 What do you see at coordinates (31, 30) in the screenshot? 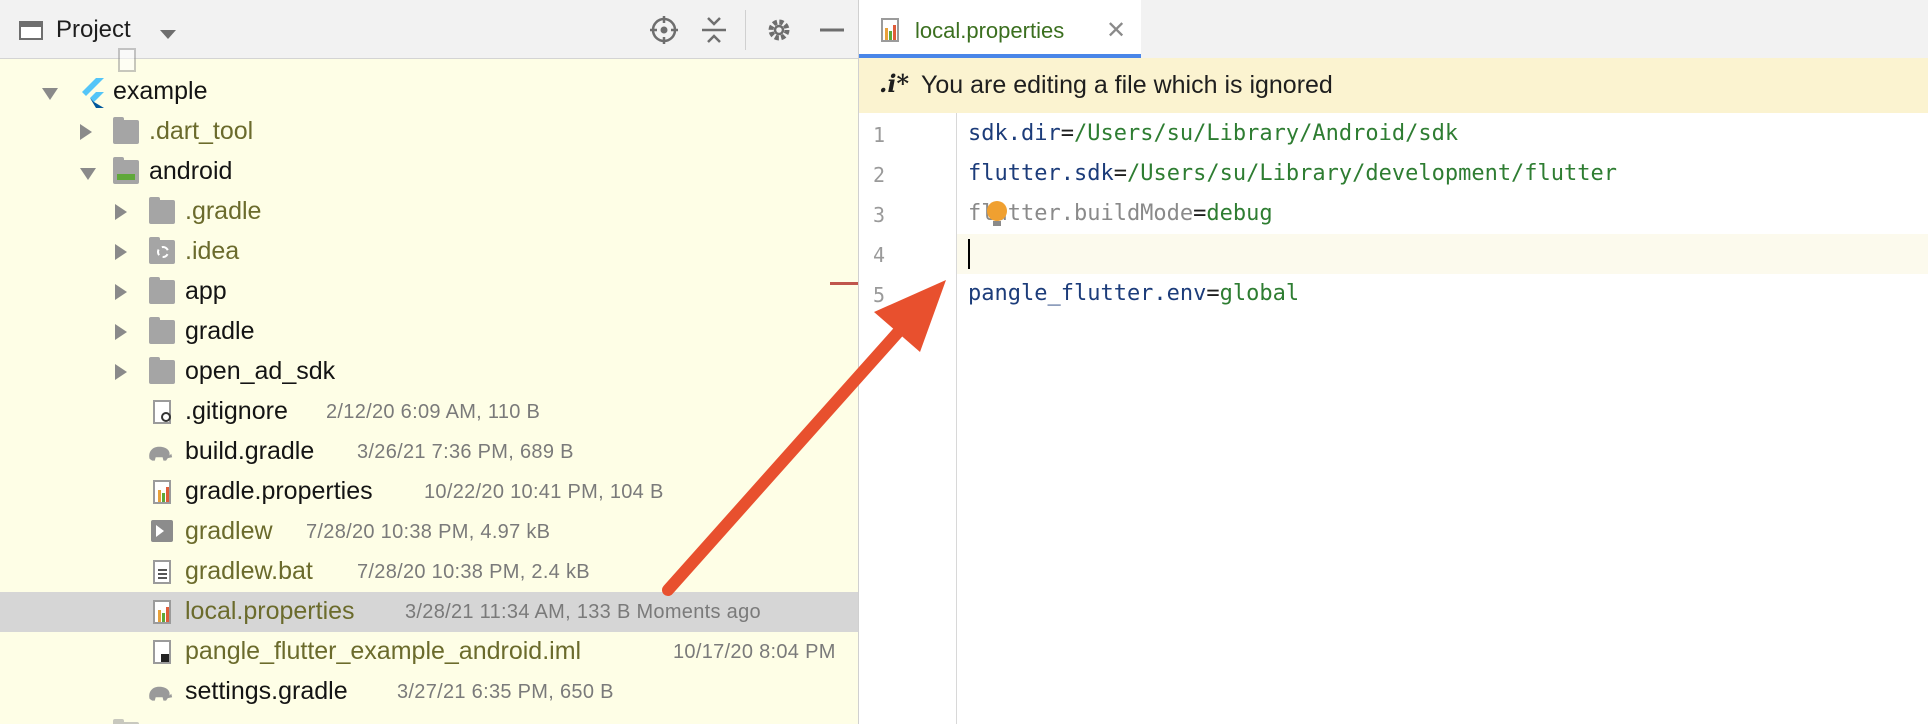
I see `window-icon` at bounding box center [31, 30].